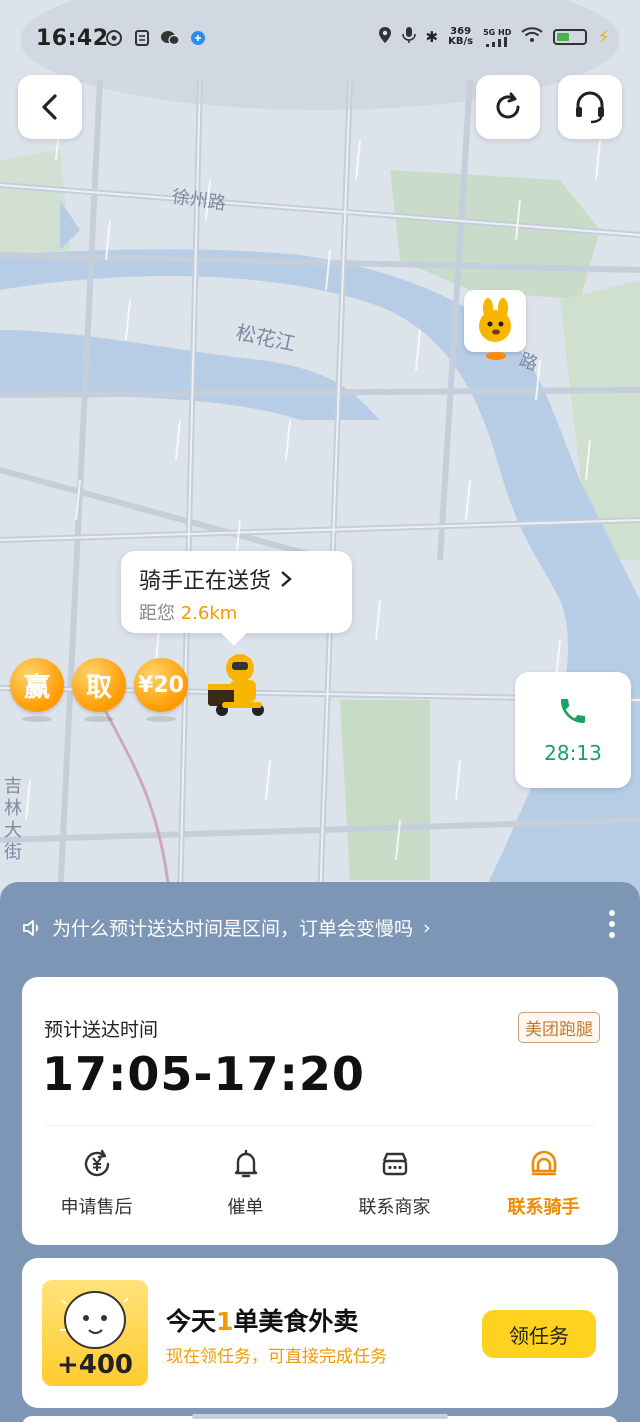 The image size is (640, 1422). I want to click on network-speed: 369 KB/s, so click(460, 37).